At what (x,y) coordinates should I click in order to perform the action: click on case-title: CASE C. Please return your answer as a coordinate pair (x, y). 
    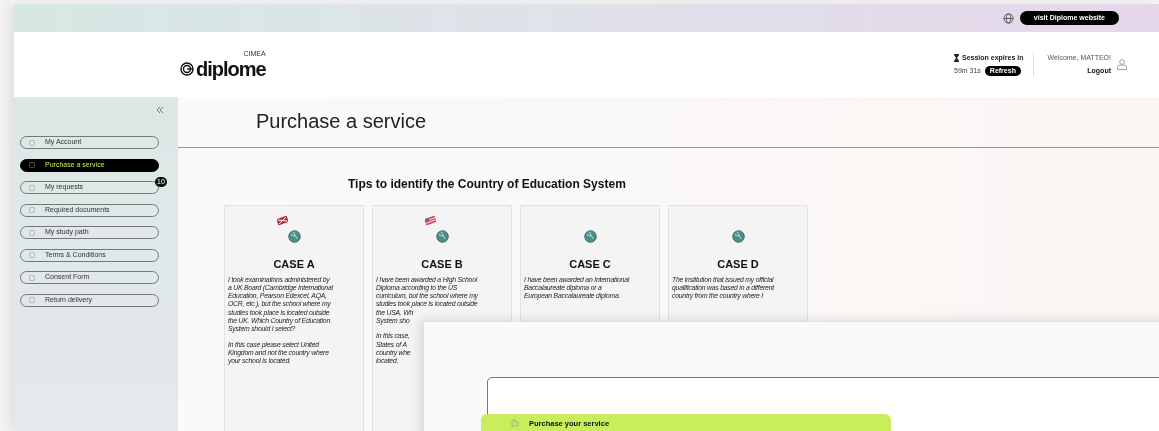
    Looking at the image, I should click on (590, 264).